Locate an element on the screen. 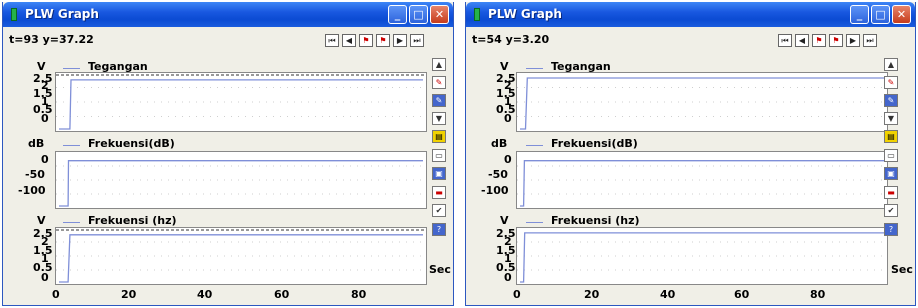  cursor-readout: t=93 y=37.22 is located at coordinates (51, 39).